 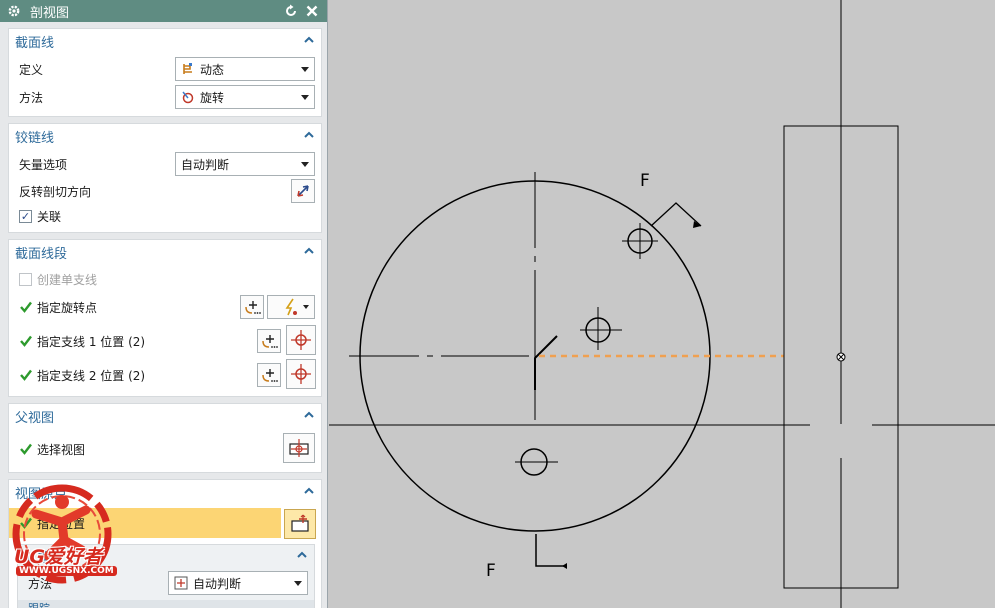 I want to click on section-line-header: 截面线, so click(x=165, y=41).